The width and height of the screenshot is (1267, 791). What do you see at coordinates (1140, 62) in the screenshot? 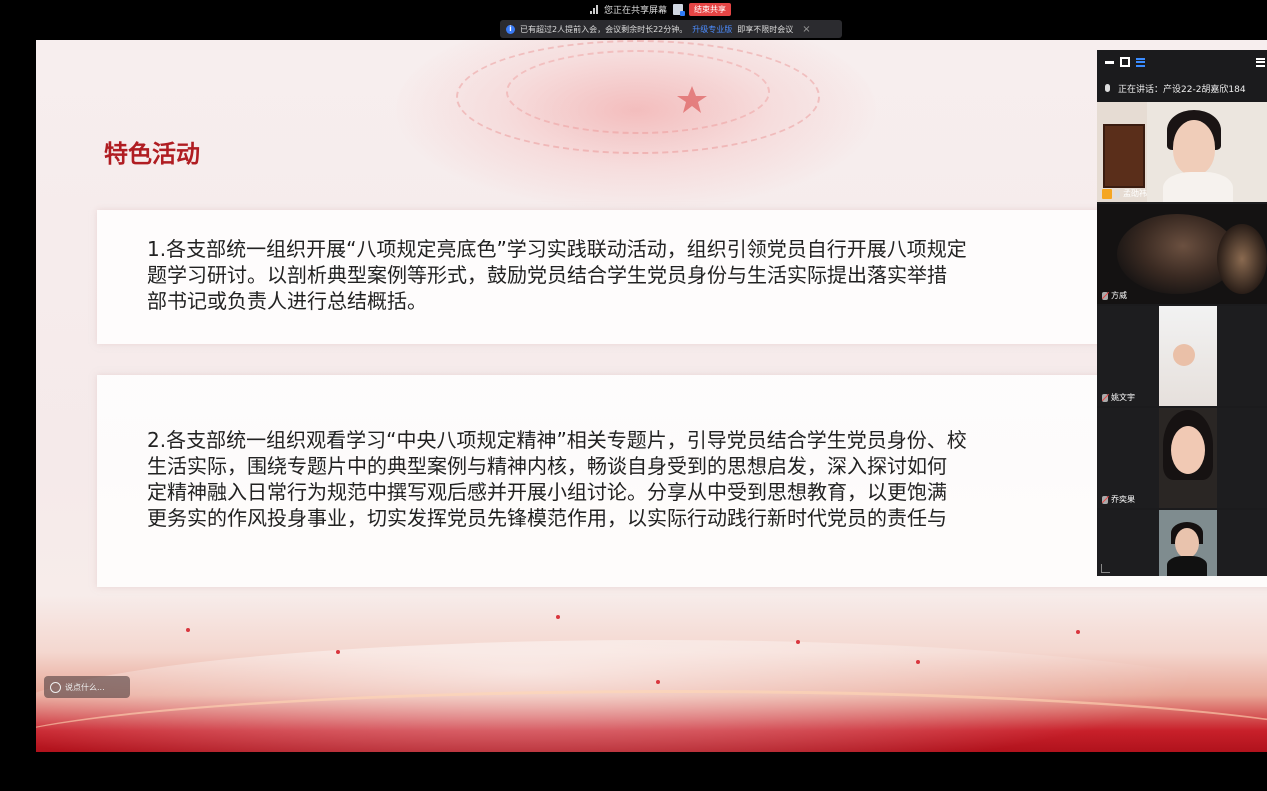
I see `list-view-icon` at bounding box center [1140, 62].